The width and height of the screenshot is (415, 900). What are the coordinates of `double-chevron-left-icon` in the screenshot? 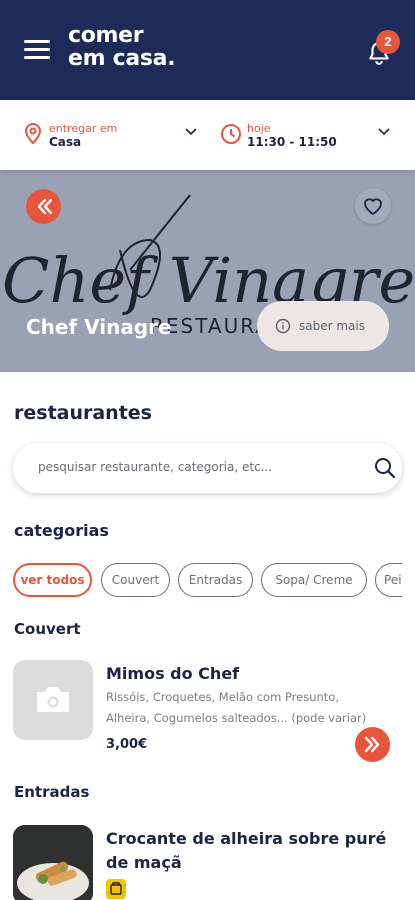 It's located at (45, 206).